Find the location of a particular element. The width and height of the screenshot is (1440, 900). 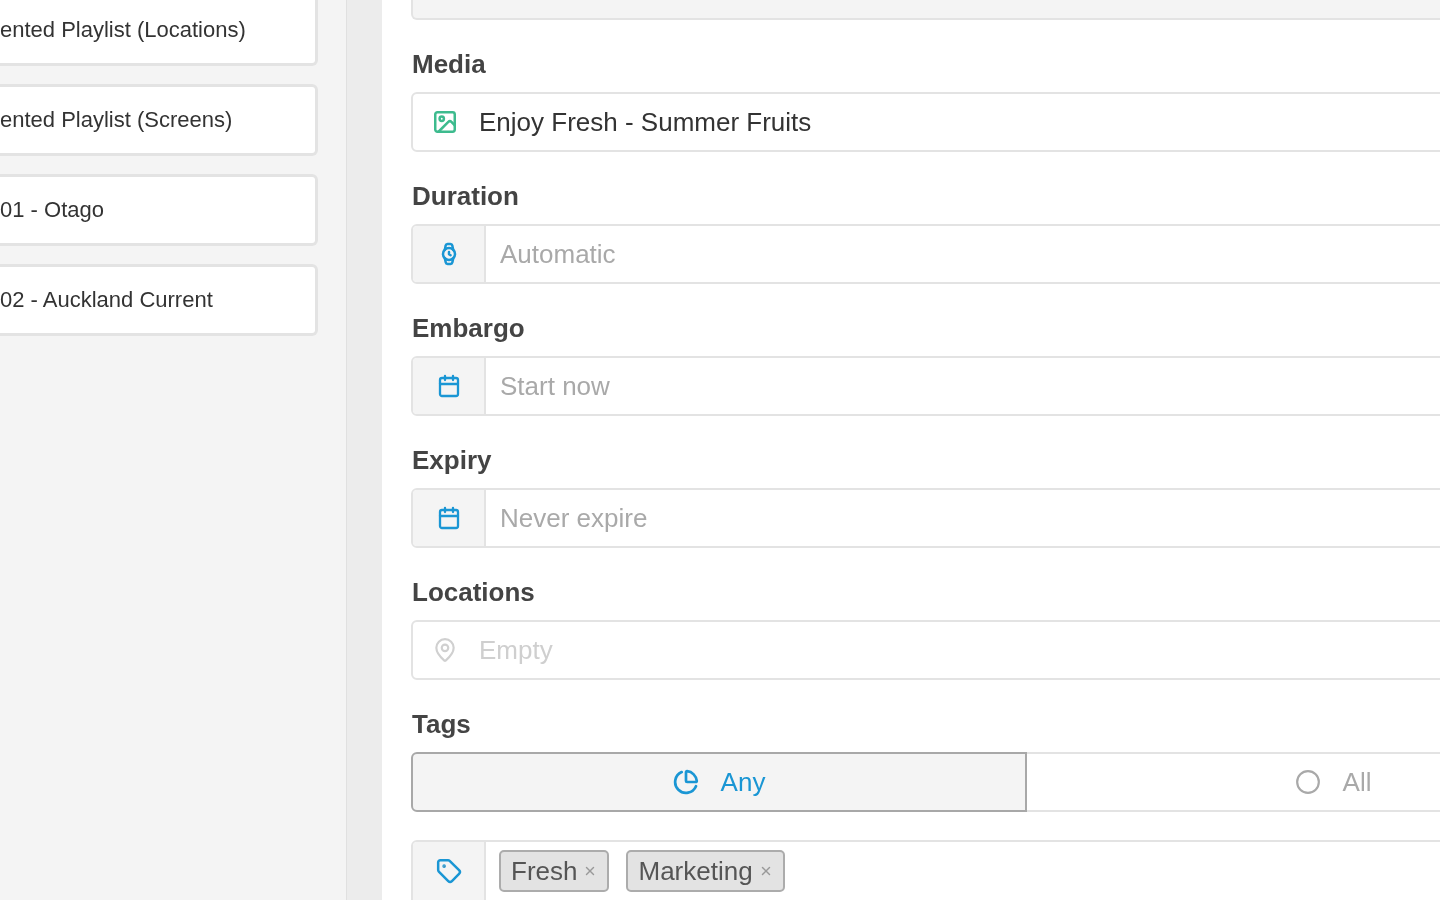

field-label: Locations is located at coordinates (473, 592).